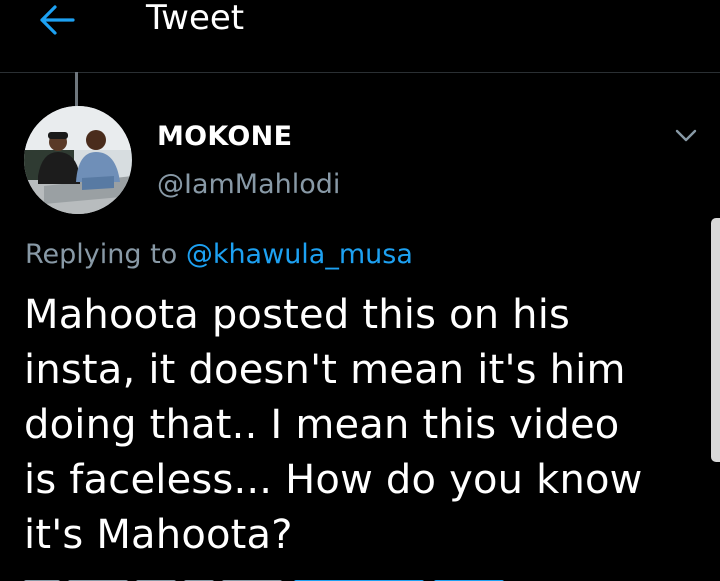  What do you see at coordinates (224, 137) in the screenshot?
I see `author-display-name: MOKONE` at bounding box center [224, 137].